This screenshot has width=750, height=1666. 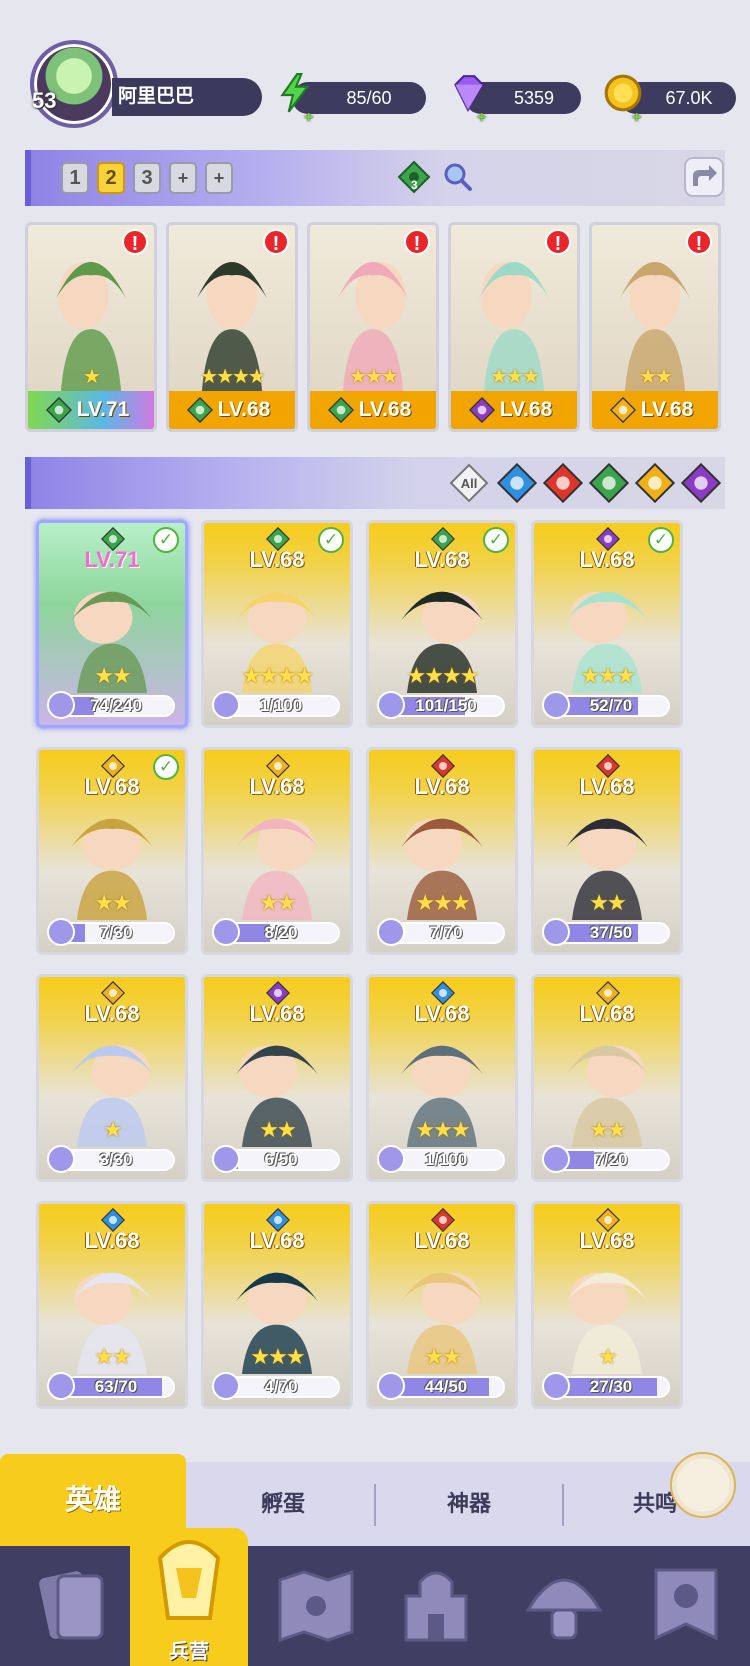 I want to click on fragment-count: 44/50, so click(x=446, y=1386).